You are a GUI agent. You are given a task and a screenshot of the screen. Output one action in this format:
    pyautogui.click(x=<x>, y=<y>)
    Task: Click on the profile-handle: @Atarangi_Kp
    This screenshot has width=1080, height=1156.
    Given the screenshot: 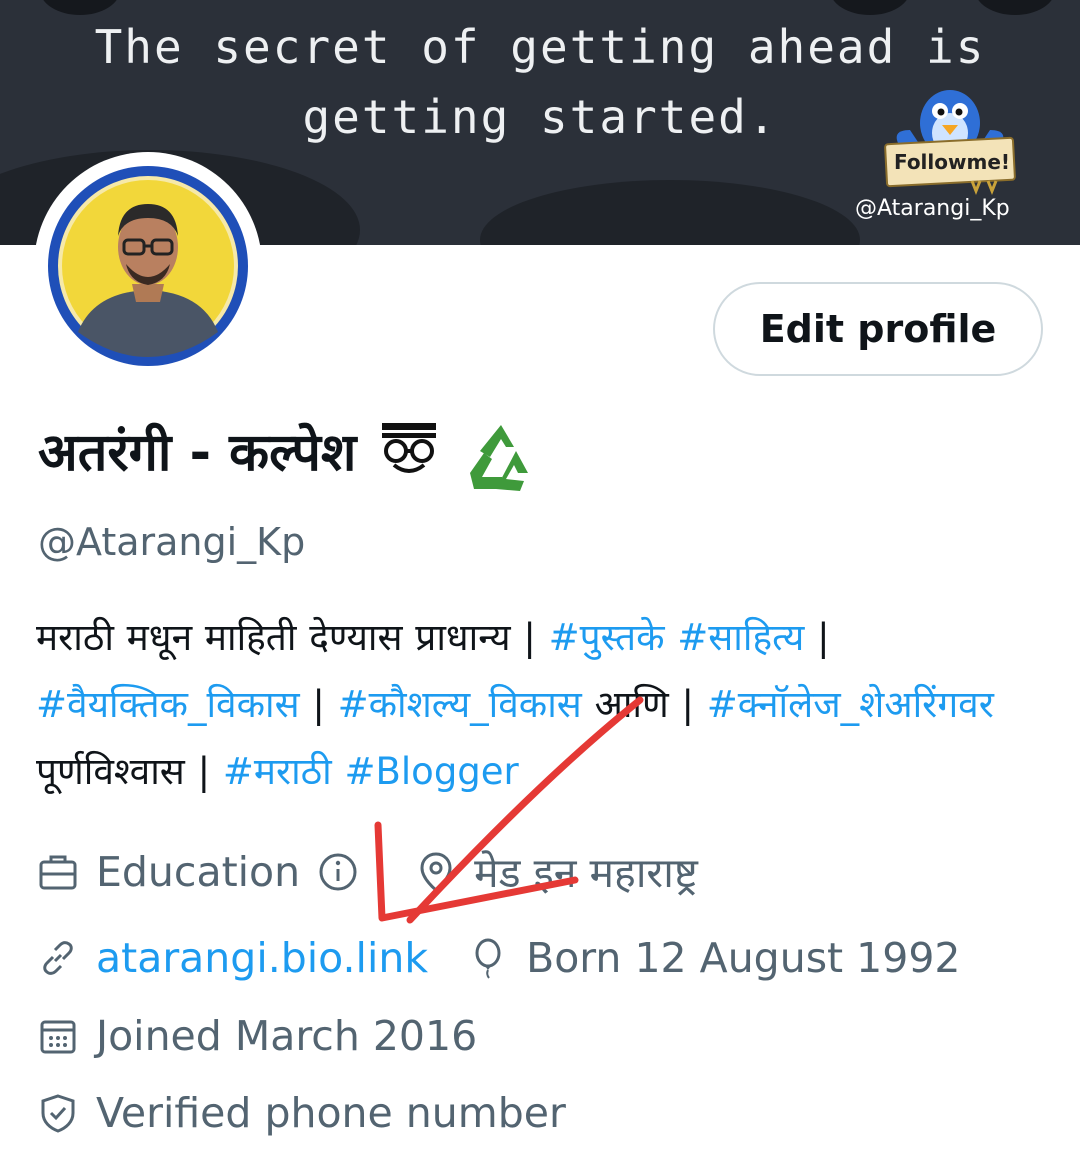 What is the action you would take?
    pyautogui.click(x=172, y=542)
    